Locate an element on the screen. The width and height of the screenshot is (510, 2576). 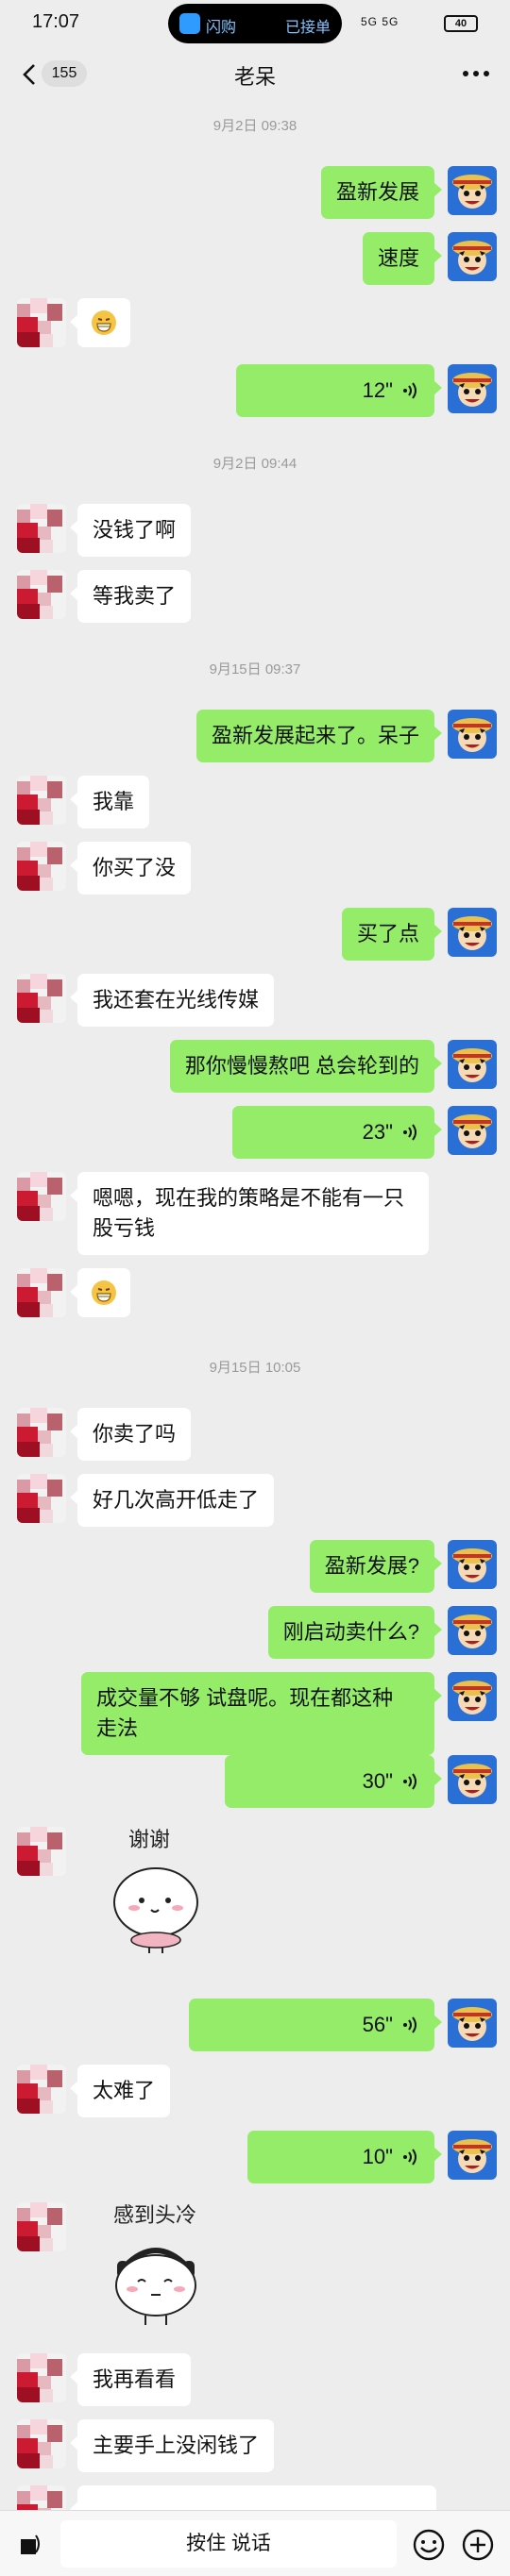
sent-bubble: 成交量不够 试盘呢。现在都这种 走法 is located at coordinates (261, 1713).